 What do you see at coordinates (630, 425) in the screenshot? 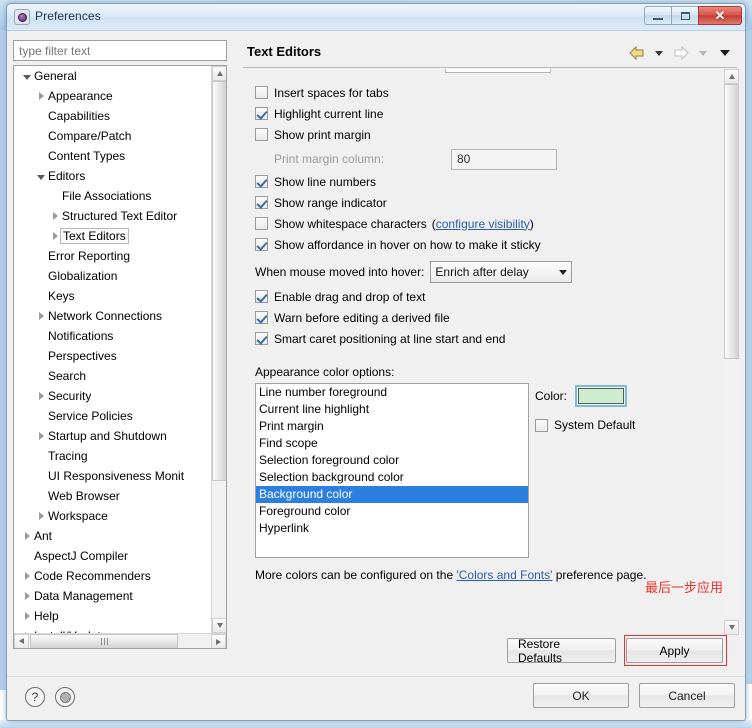
I see `checkbox-system-default: System Default` at bounding box center [630, 425].